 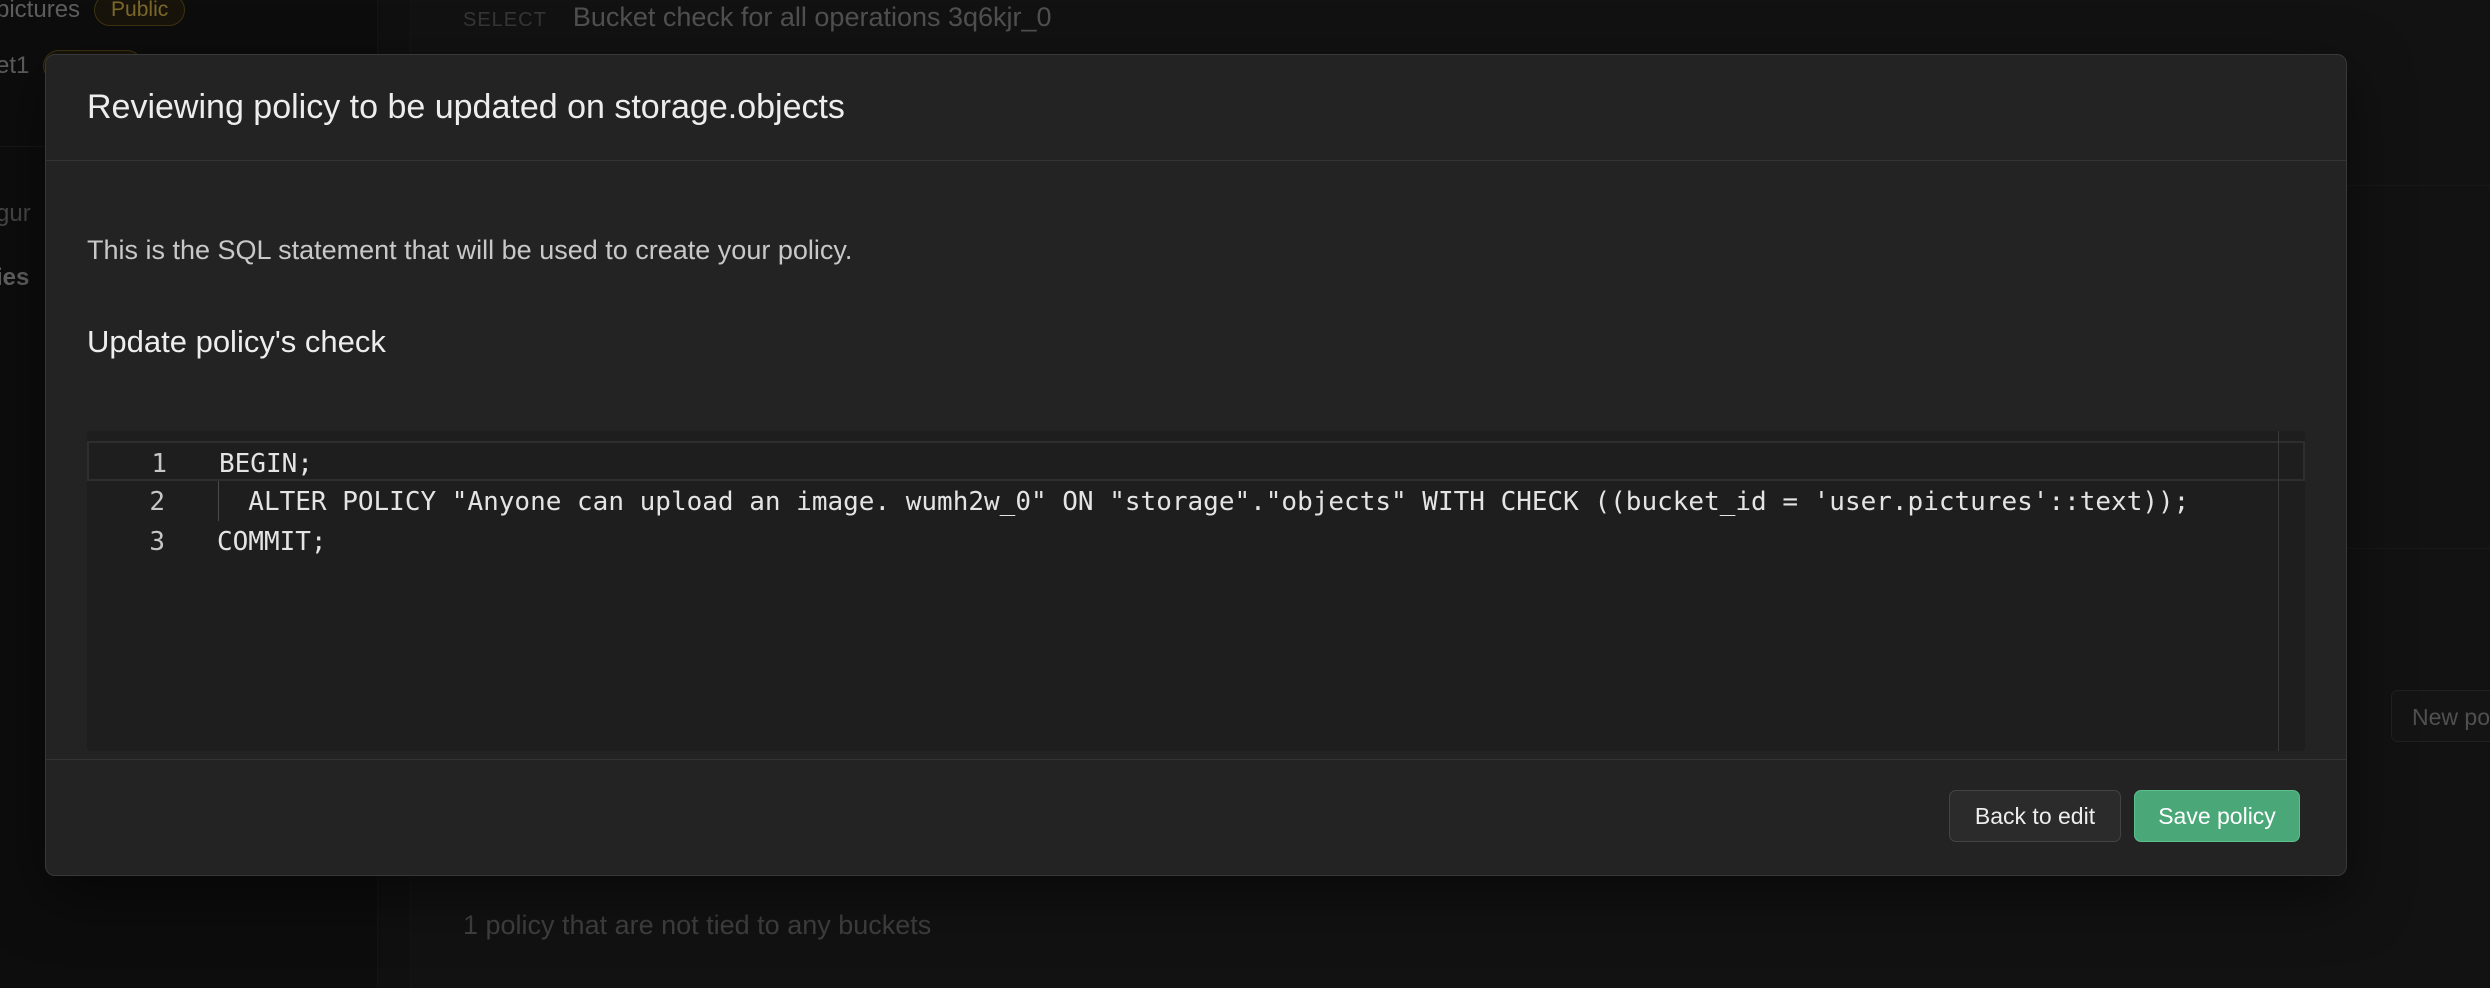 What do you see at coordinates (236, 341) in the screenshot?
I see `section-title: Update policy's check` at bounding box center [236, 341].